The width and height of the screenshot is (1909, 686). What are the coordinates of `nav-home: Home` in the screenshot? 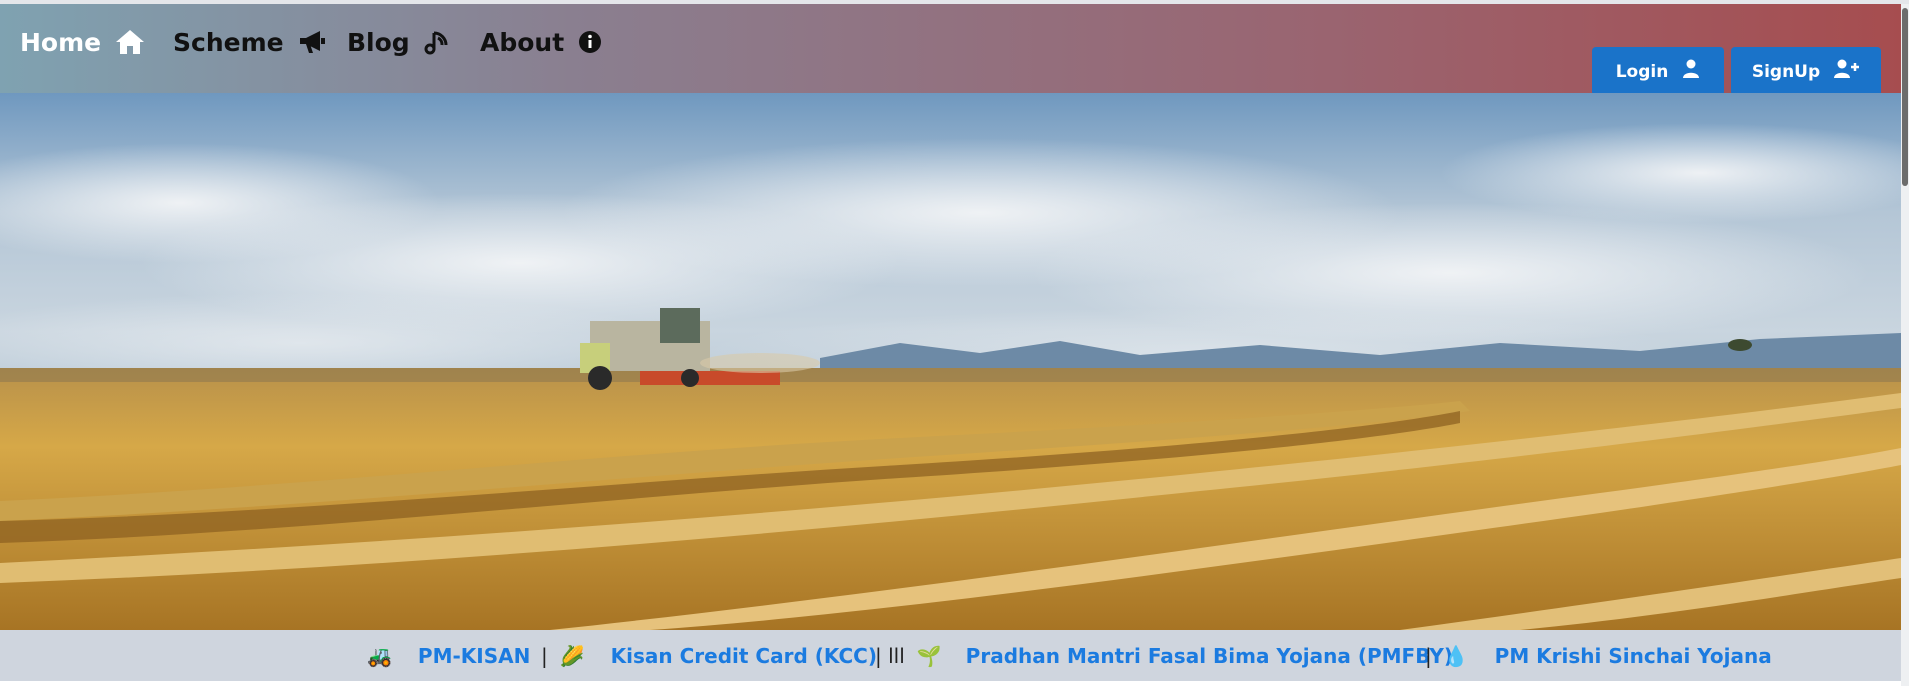 It's located at (82, 42).